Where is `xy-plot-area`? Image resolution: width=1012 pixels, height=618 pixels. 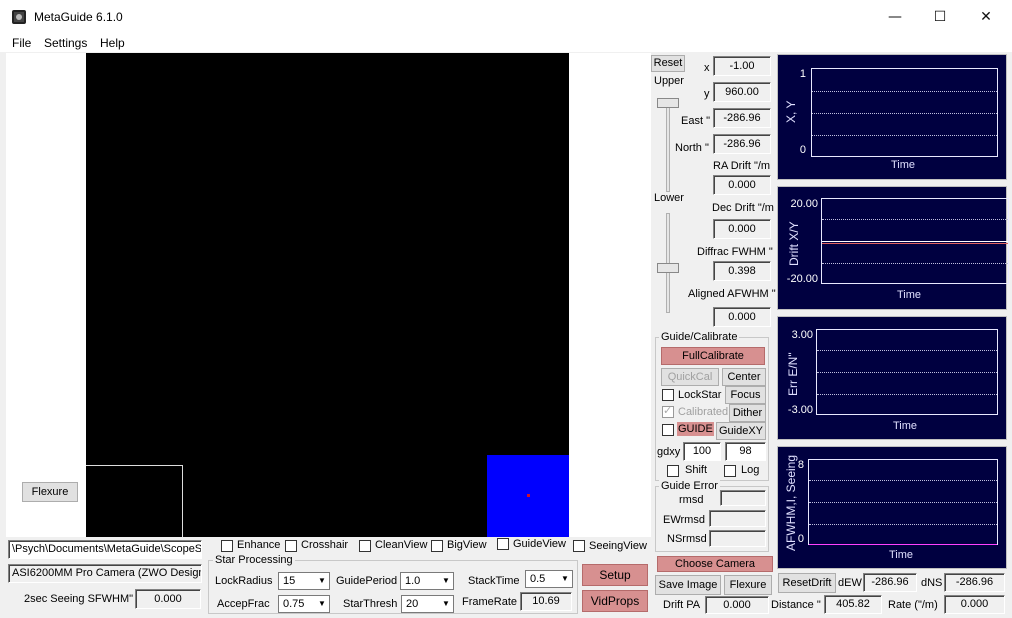
xy-plot-area is located at coordinates (904, 112).